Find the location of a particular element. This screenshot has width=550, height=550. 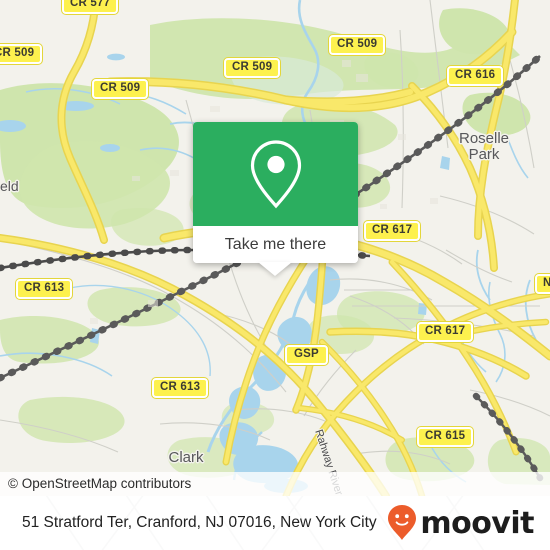

popup-header is located at coordinates (275, 174).